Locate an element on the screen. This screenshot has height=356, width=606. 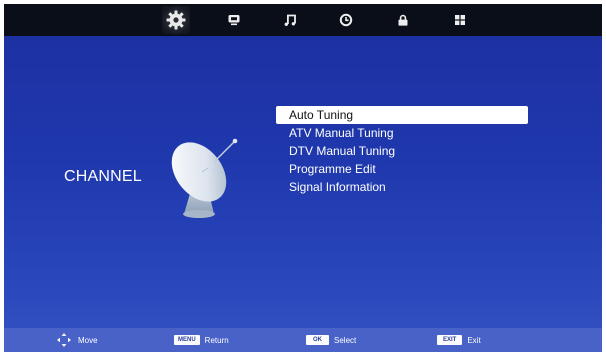
top-tab-bar is located at coordinates (303, 20).